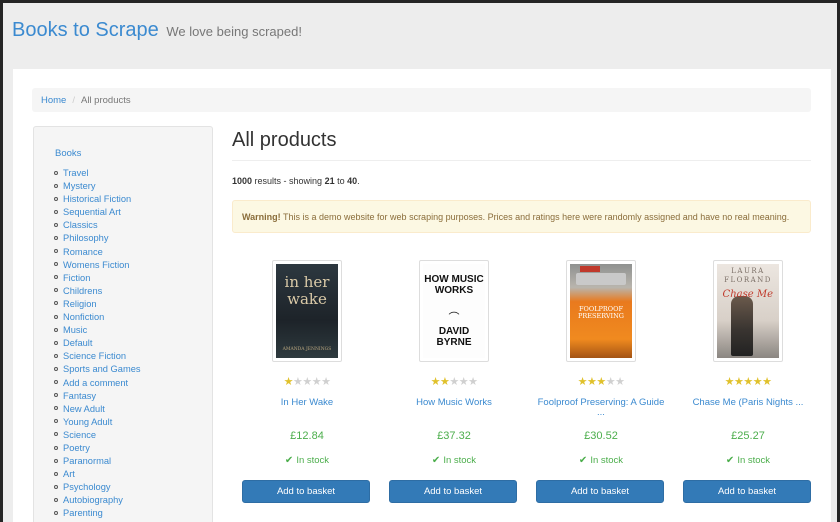  What do you see at coordinates (454, 436) in the screenshot?
I see `product-price: £37.32` at bounding box center [454, 436].